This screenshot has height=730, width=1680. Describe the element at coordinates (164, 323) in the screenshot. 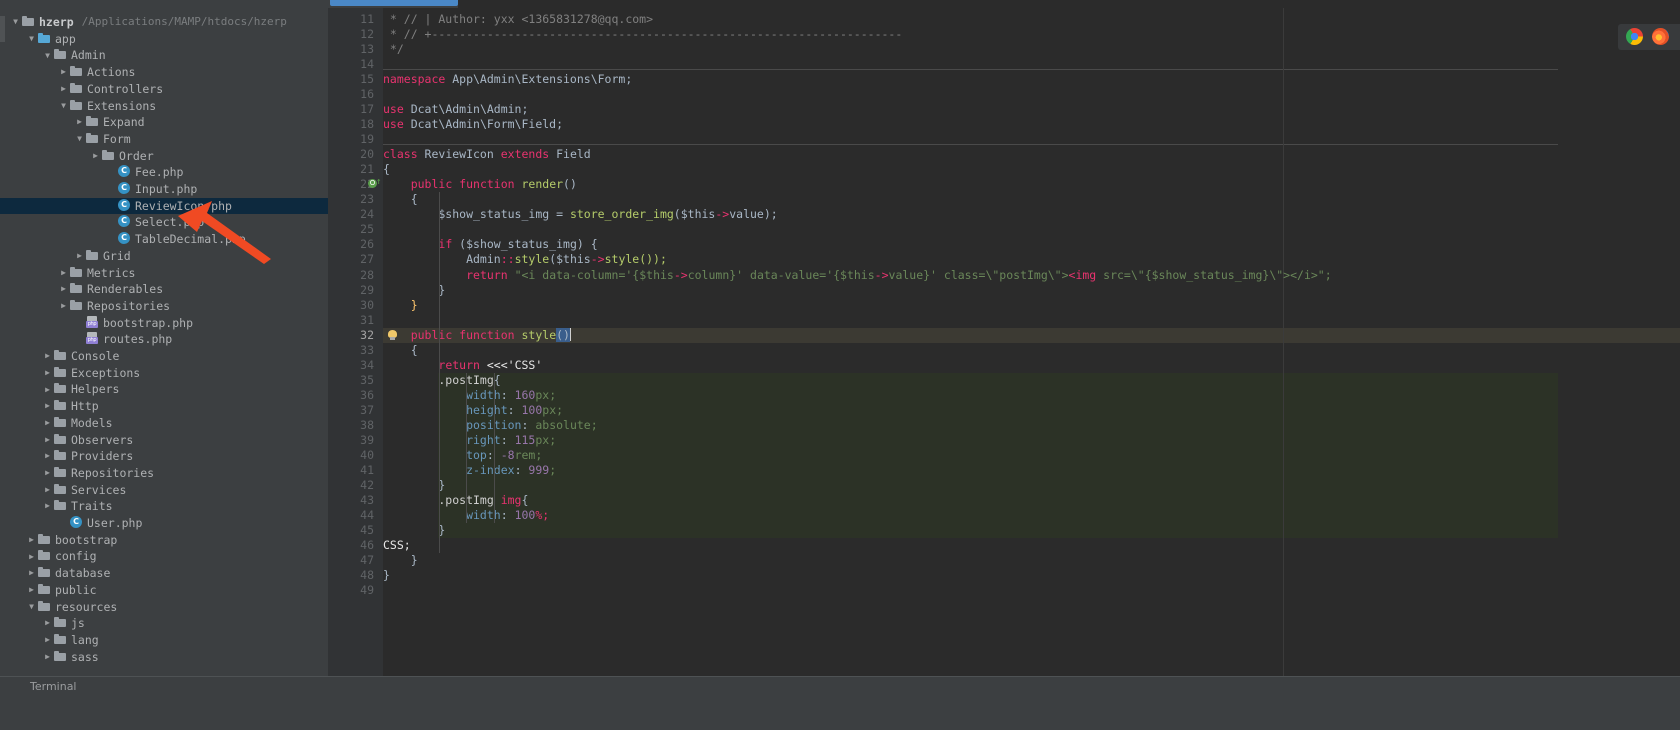

I see `tree-item-bootstrap-php: bootstrap.php` at that location.